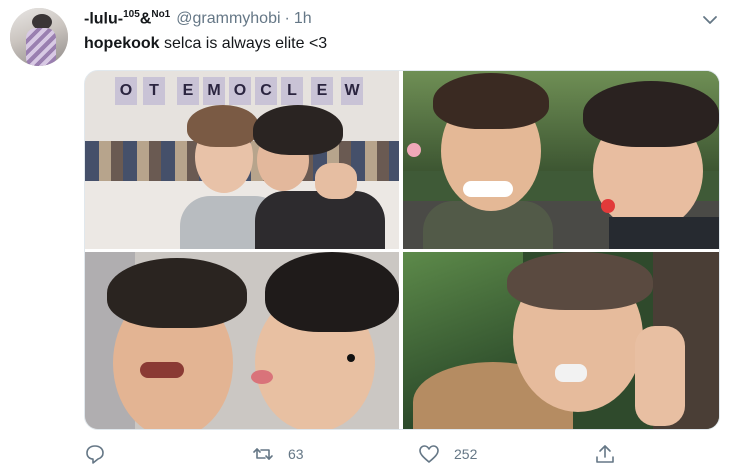 This screenshot has height=475, width=735. Describe the element at coordinates (154, 91) in the screenshot. I see `sign-letter: T` at that location.